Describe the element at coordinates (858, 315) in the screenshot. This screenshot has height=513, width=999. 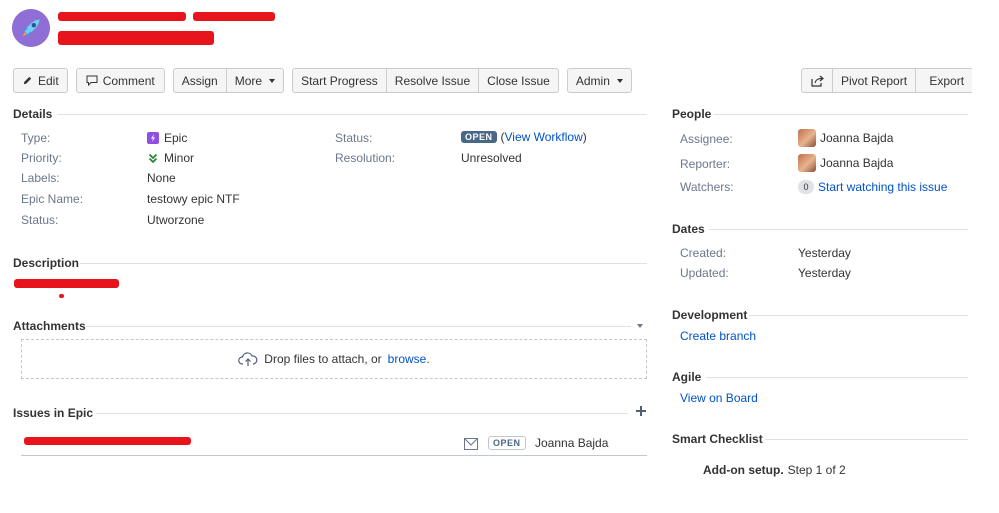
I see `development-rule` at that location.